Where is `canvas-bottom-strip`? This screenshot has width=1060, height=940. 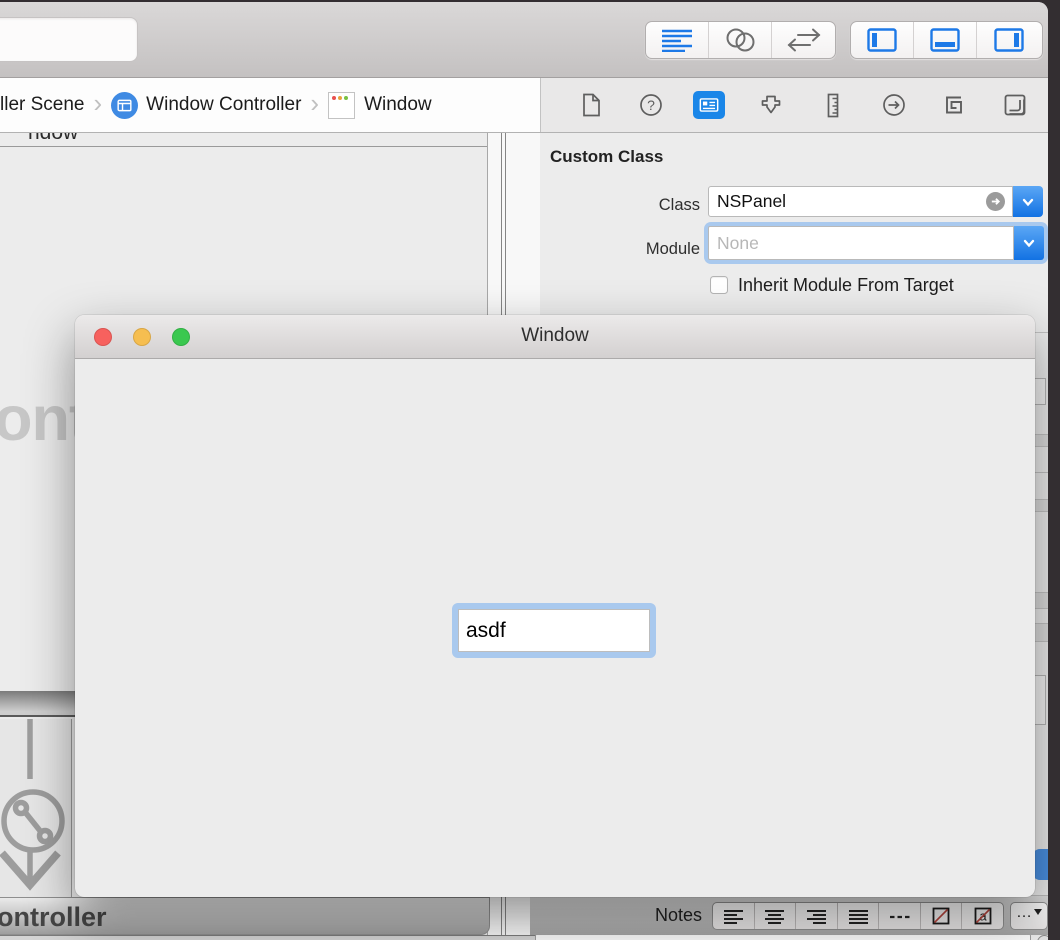 canvas-bottom-strip is located at coordinates (270, 937).